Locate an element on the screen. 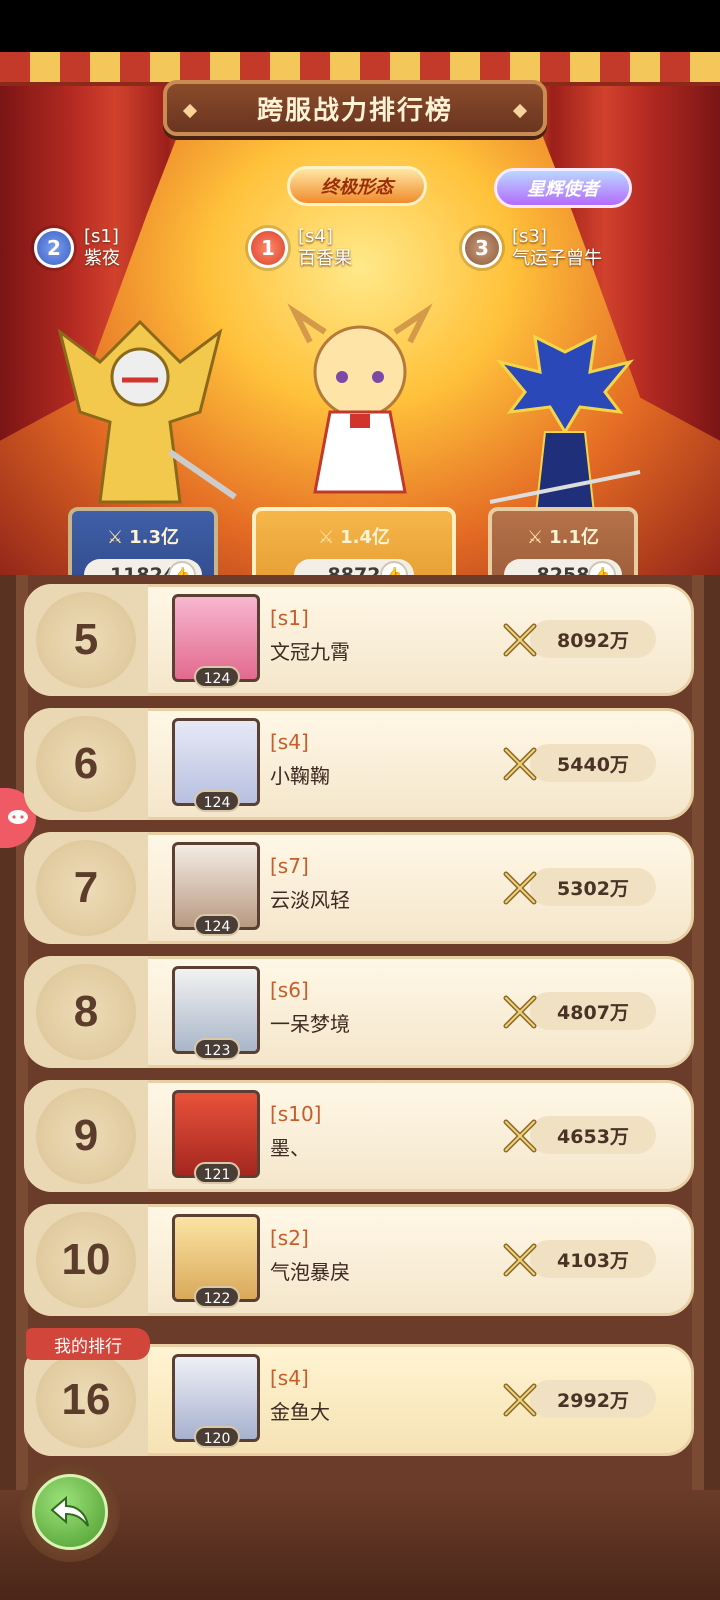  level-badge: 122 is located at coordinates (217, 1297).